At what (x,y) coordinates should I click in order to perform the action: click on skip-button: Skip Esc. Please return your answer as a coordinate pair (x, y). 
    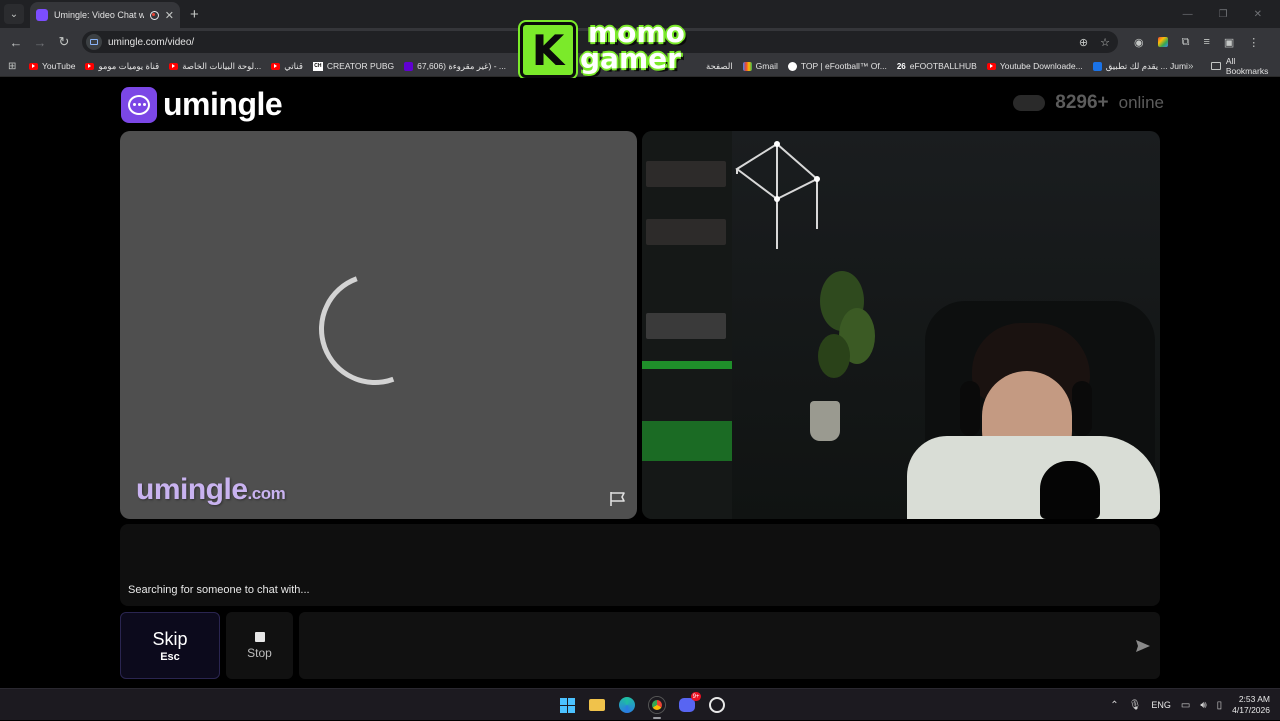
    Looking at the image, I should click on (170, 645).